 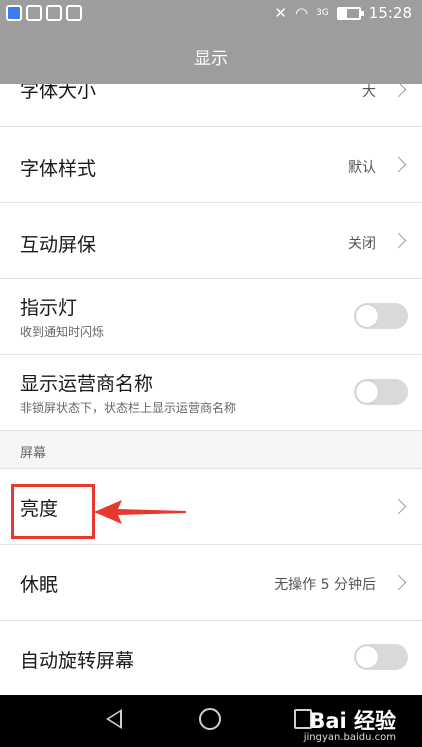 What do you see at coordinates (58, 93) in the screenshot?
I see `font-size-title: 字体大小` at bounding box center [58, 93].